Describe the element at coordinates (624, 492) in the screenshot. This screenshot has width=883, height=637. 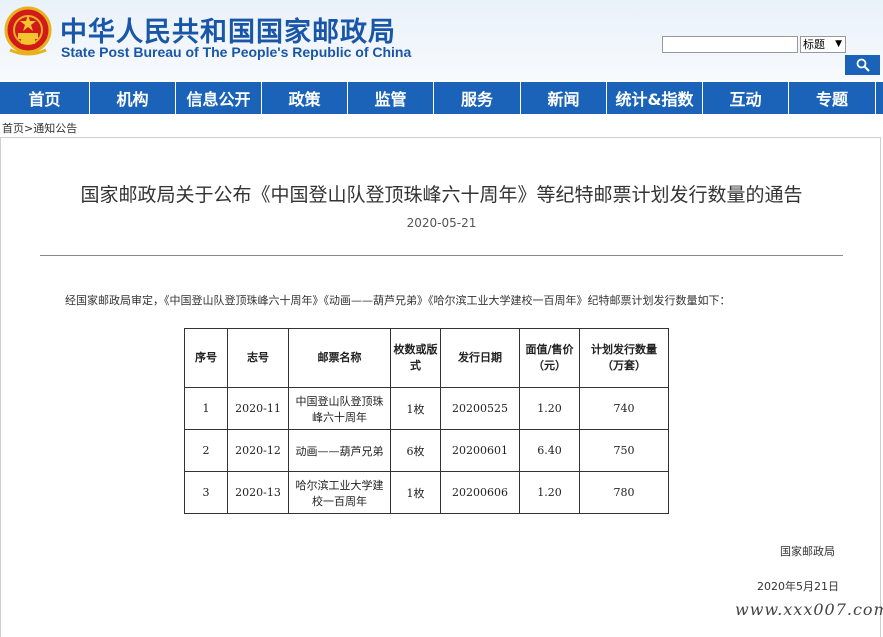
I see `cell-quantity: 780` at that location.